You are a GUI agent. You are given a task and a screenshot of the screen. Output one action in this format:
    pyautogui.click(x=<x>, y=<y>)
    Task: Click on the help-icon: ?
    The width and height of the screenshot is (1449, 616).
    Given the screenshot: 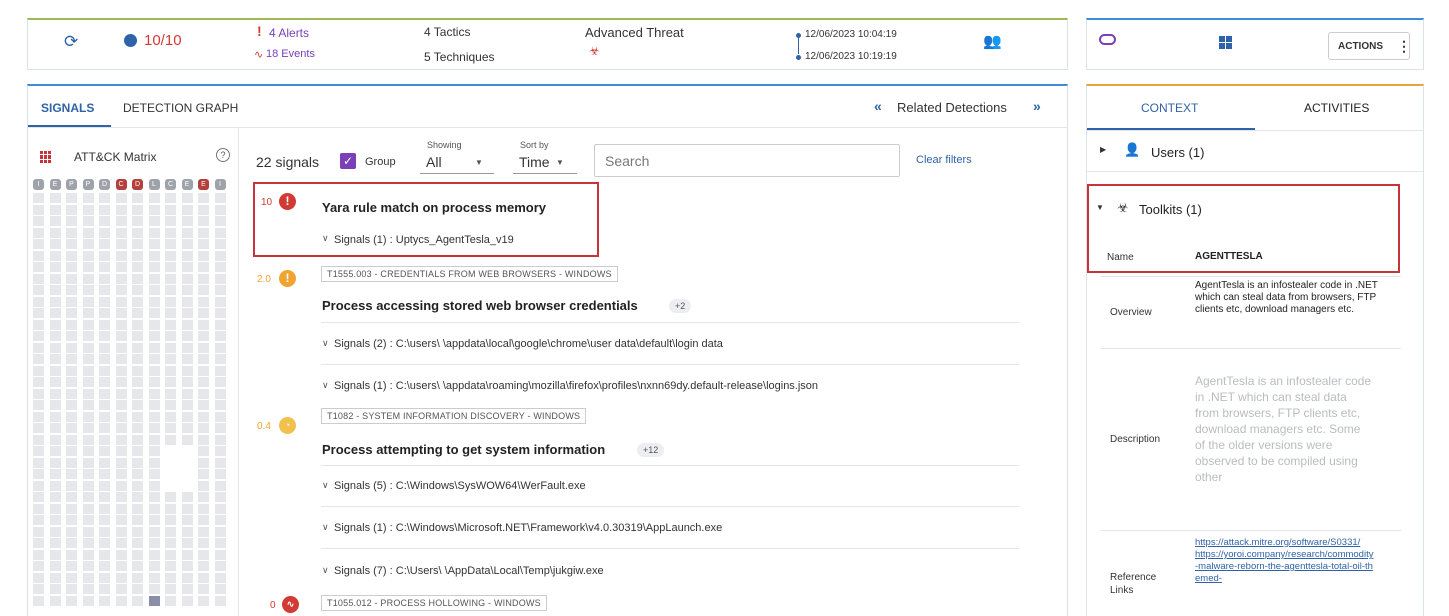 What is the action you would take?
    pyautogui.click(x=223, y=155)
    